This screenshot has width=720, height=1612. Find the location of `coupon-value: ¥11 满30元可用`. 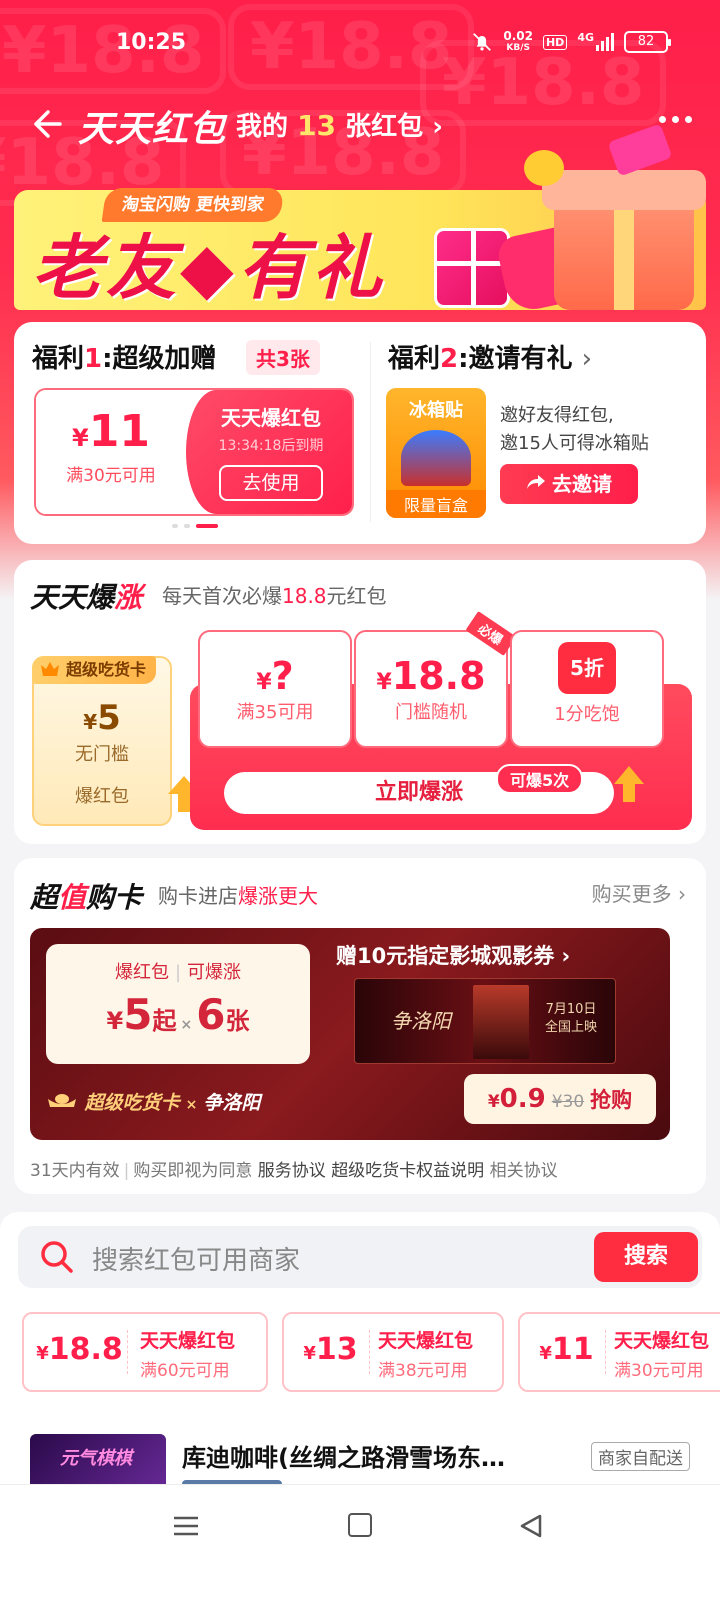

coupon-value: ¥11 满30元可用 is located at coordinates (111, 452).